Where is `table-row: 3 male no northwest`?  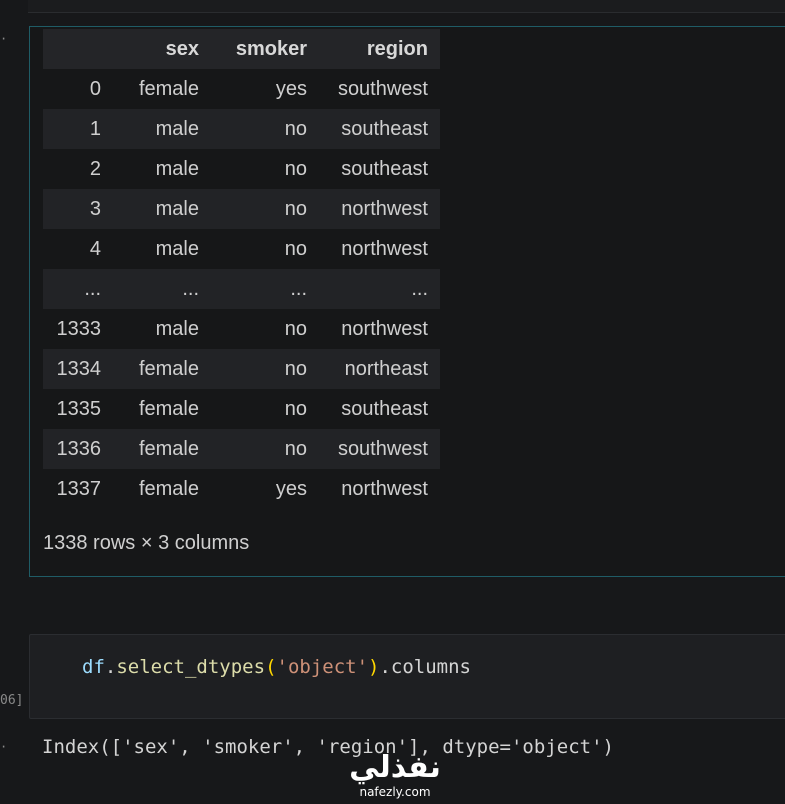 table-row: 3 male no northwest is located at coordinates (241, 209).